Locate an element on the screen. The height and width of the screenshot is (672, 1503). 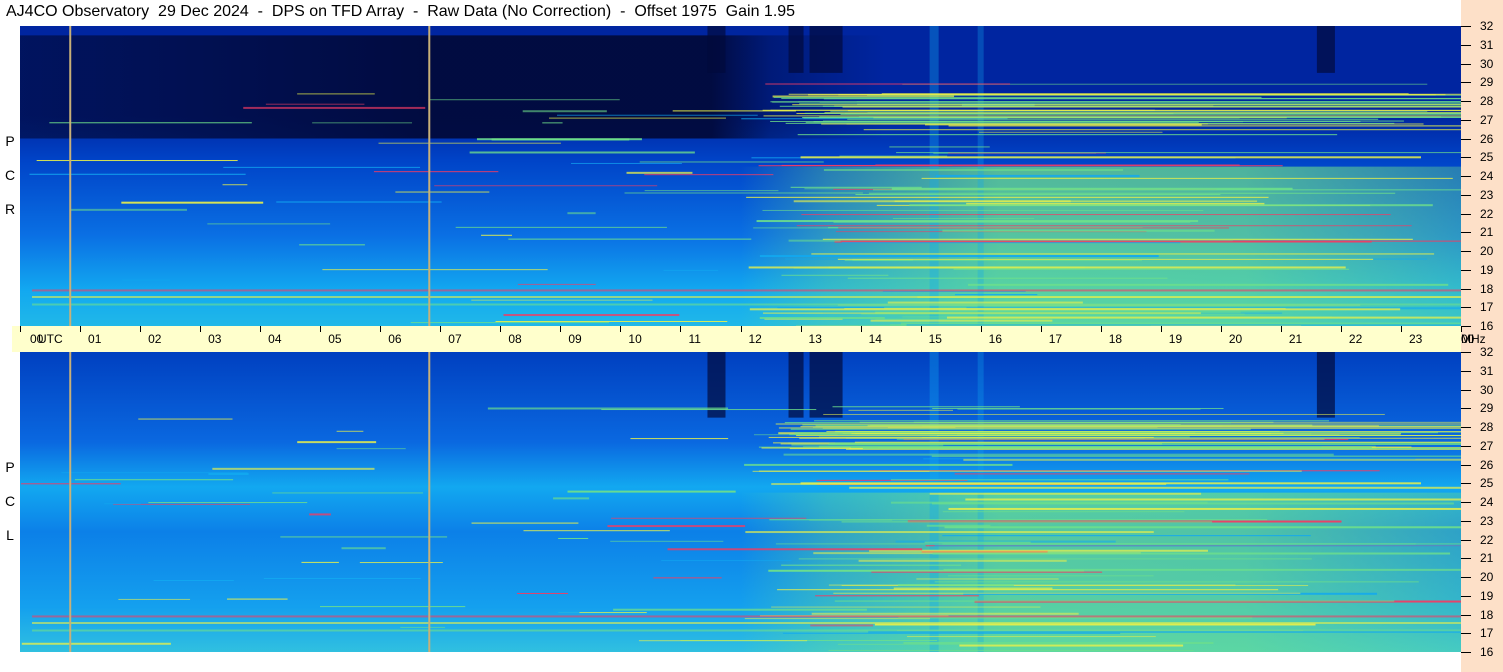
rcp-mhz-tick-label: 25 is located at coordinates (1487, 157).